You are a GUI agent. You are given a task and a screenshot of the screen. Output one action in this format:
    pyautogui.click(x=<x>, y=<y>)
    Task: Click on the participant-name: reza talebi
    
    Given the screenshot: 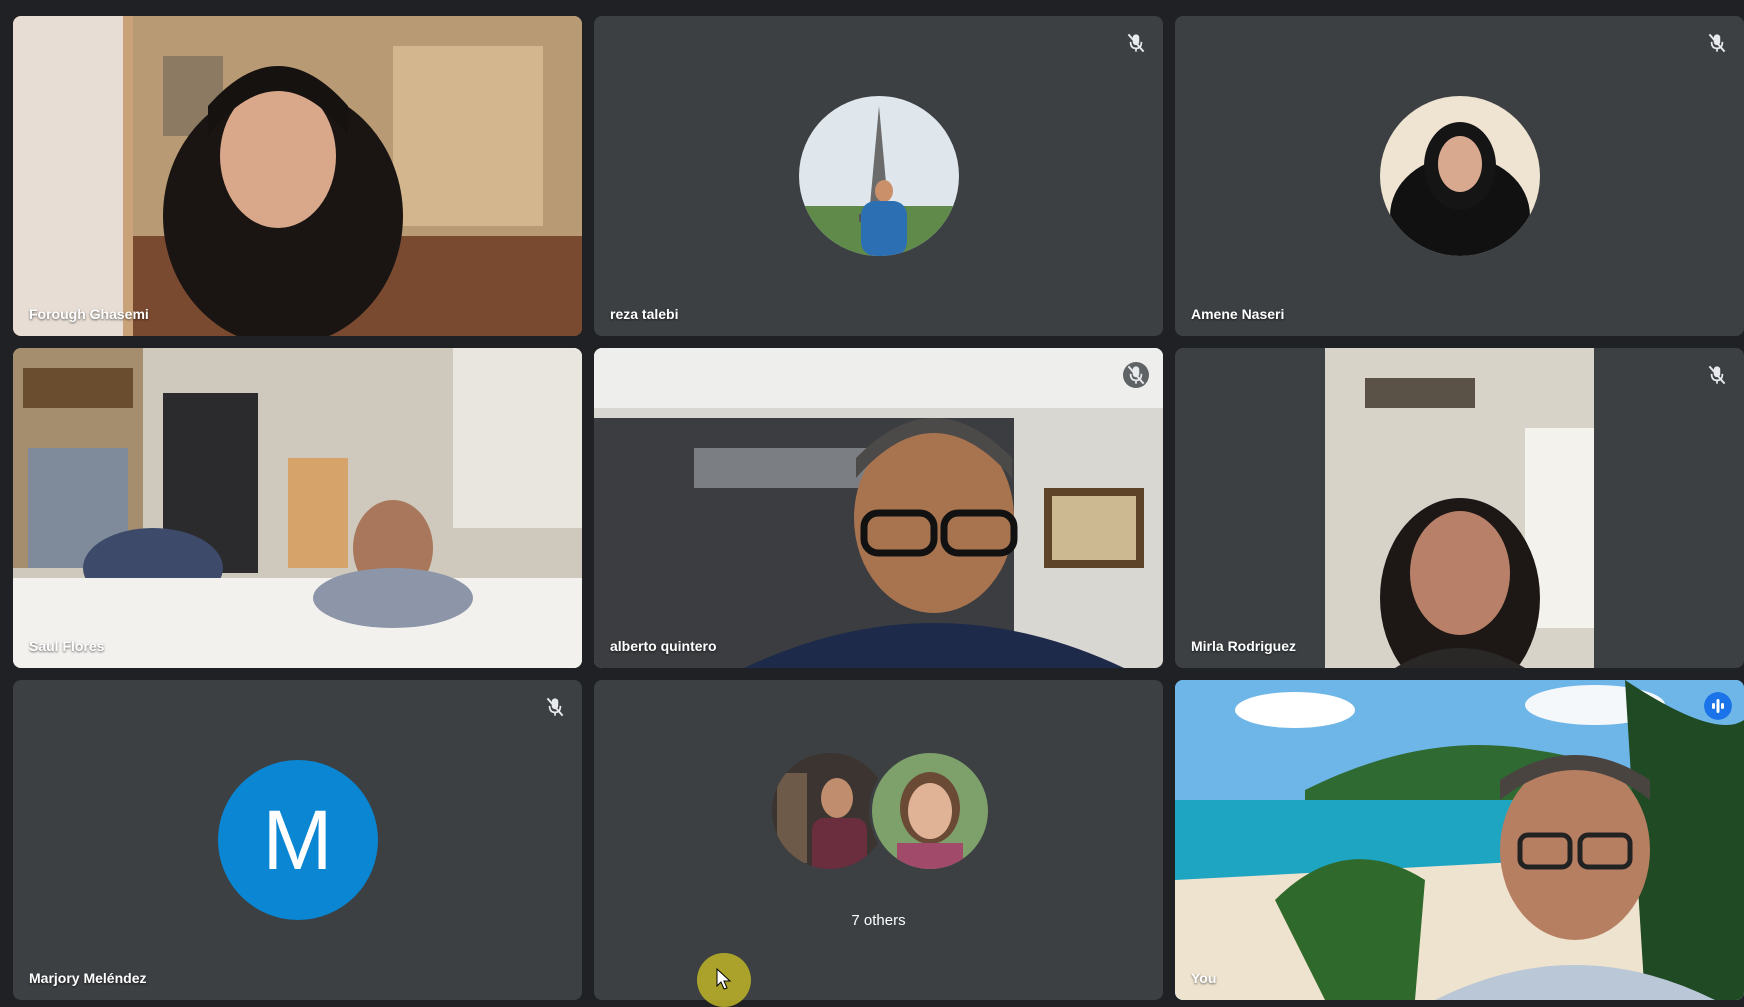 What is the action you would take?
    pyautogui.click(x=644, y=314)
    